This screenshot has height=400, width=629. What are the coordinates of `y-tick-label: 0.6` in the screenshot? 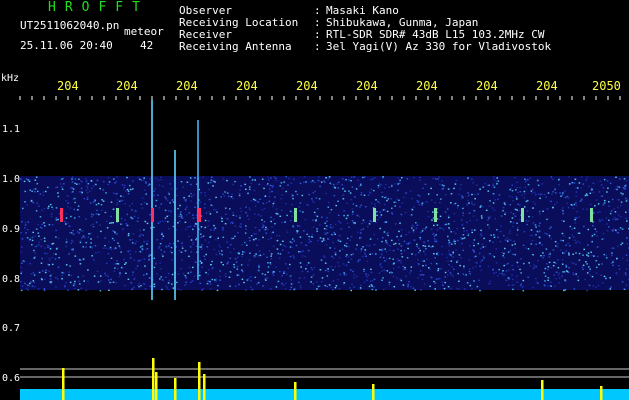 It's located at (11, 378).